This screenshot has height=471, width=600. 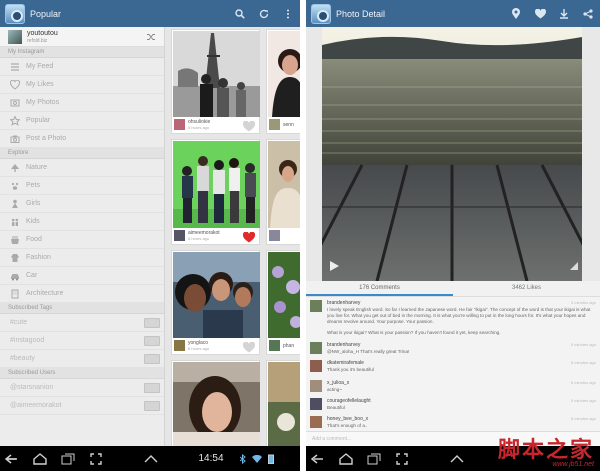 I want to click on sidebar-item-kids: Kids, so click(x=82, y=222).